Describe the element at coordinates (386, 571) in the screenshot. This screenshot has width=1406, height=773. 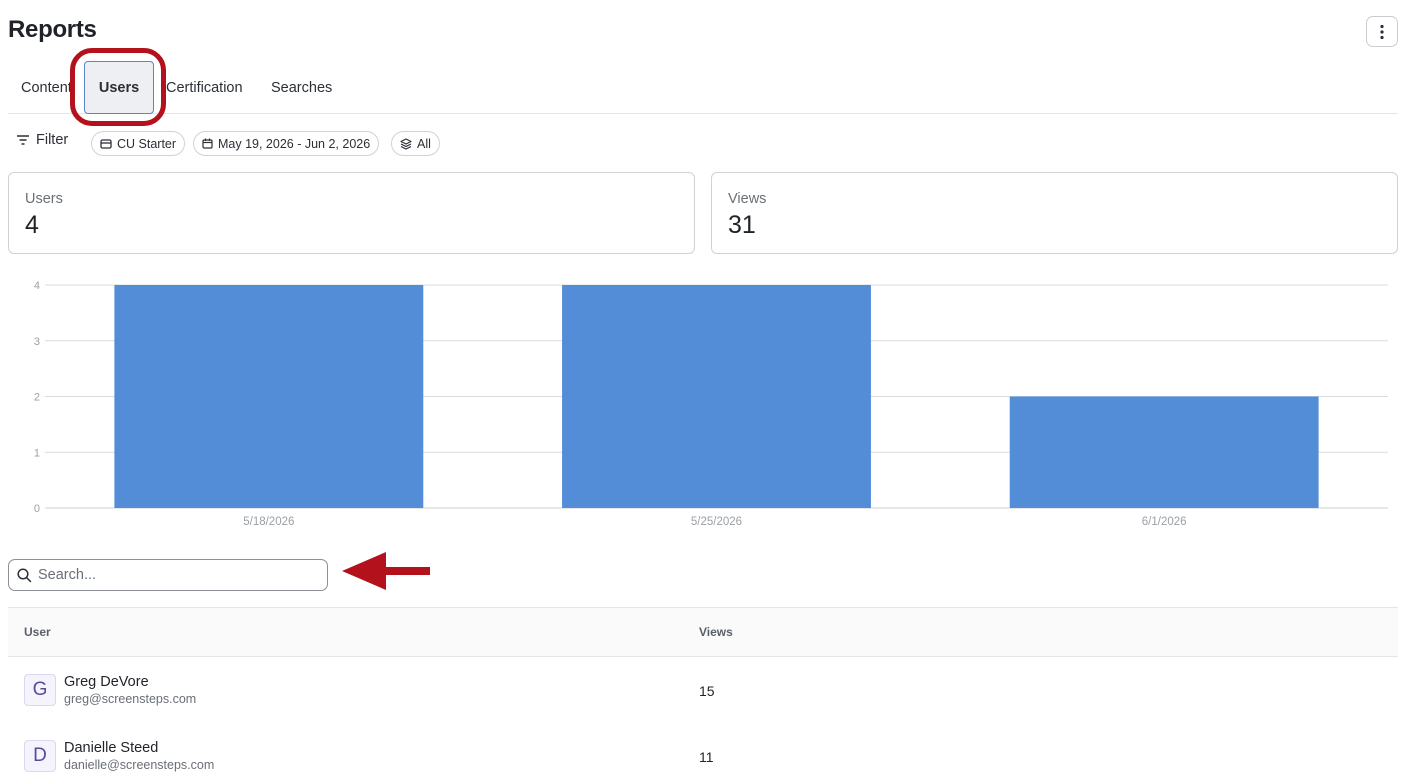
I see `annotation-arrow-icon` at that location.